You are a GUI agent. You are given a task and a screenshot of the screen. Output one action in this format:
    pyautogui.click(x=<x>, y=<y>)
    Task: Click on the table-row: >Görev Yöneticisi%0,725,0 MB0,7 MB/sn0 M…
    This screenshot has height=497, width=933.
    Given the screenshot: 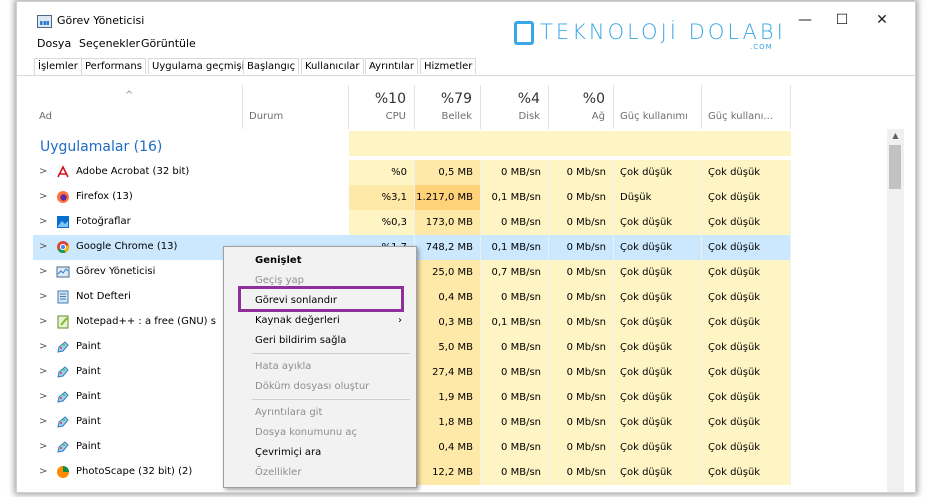 What is the action you would take?
    pyautogui.click(x=452, y=272)
    